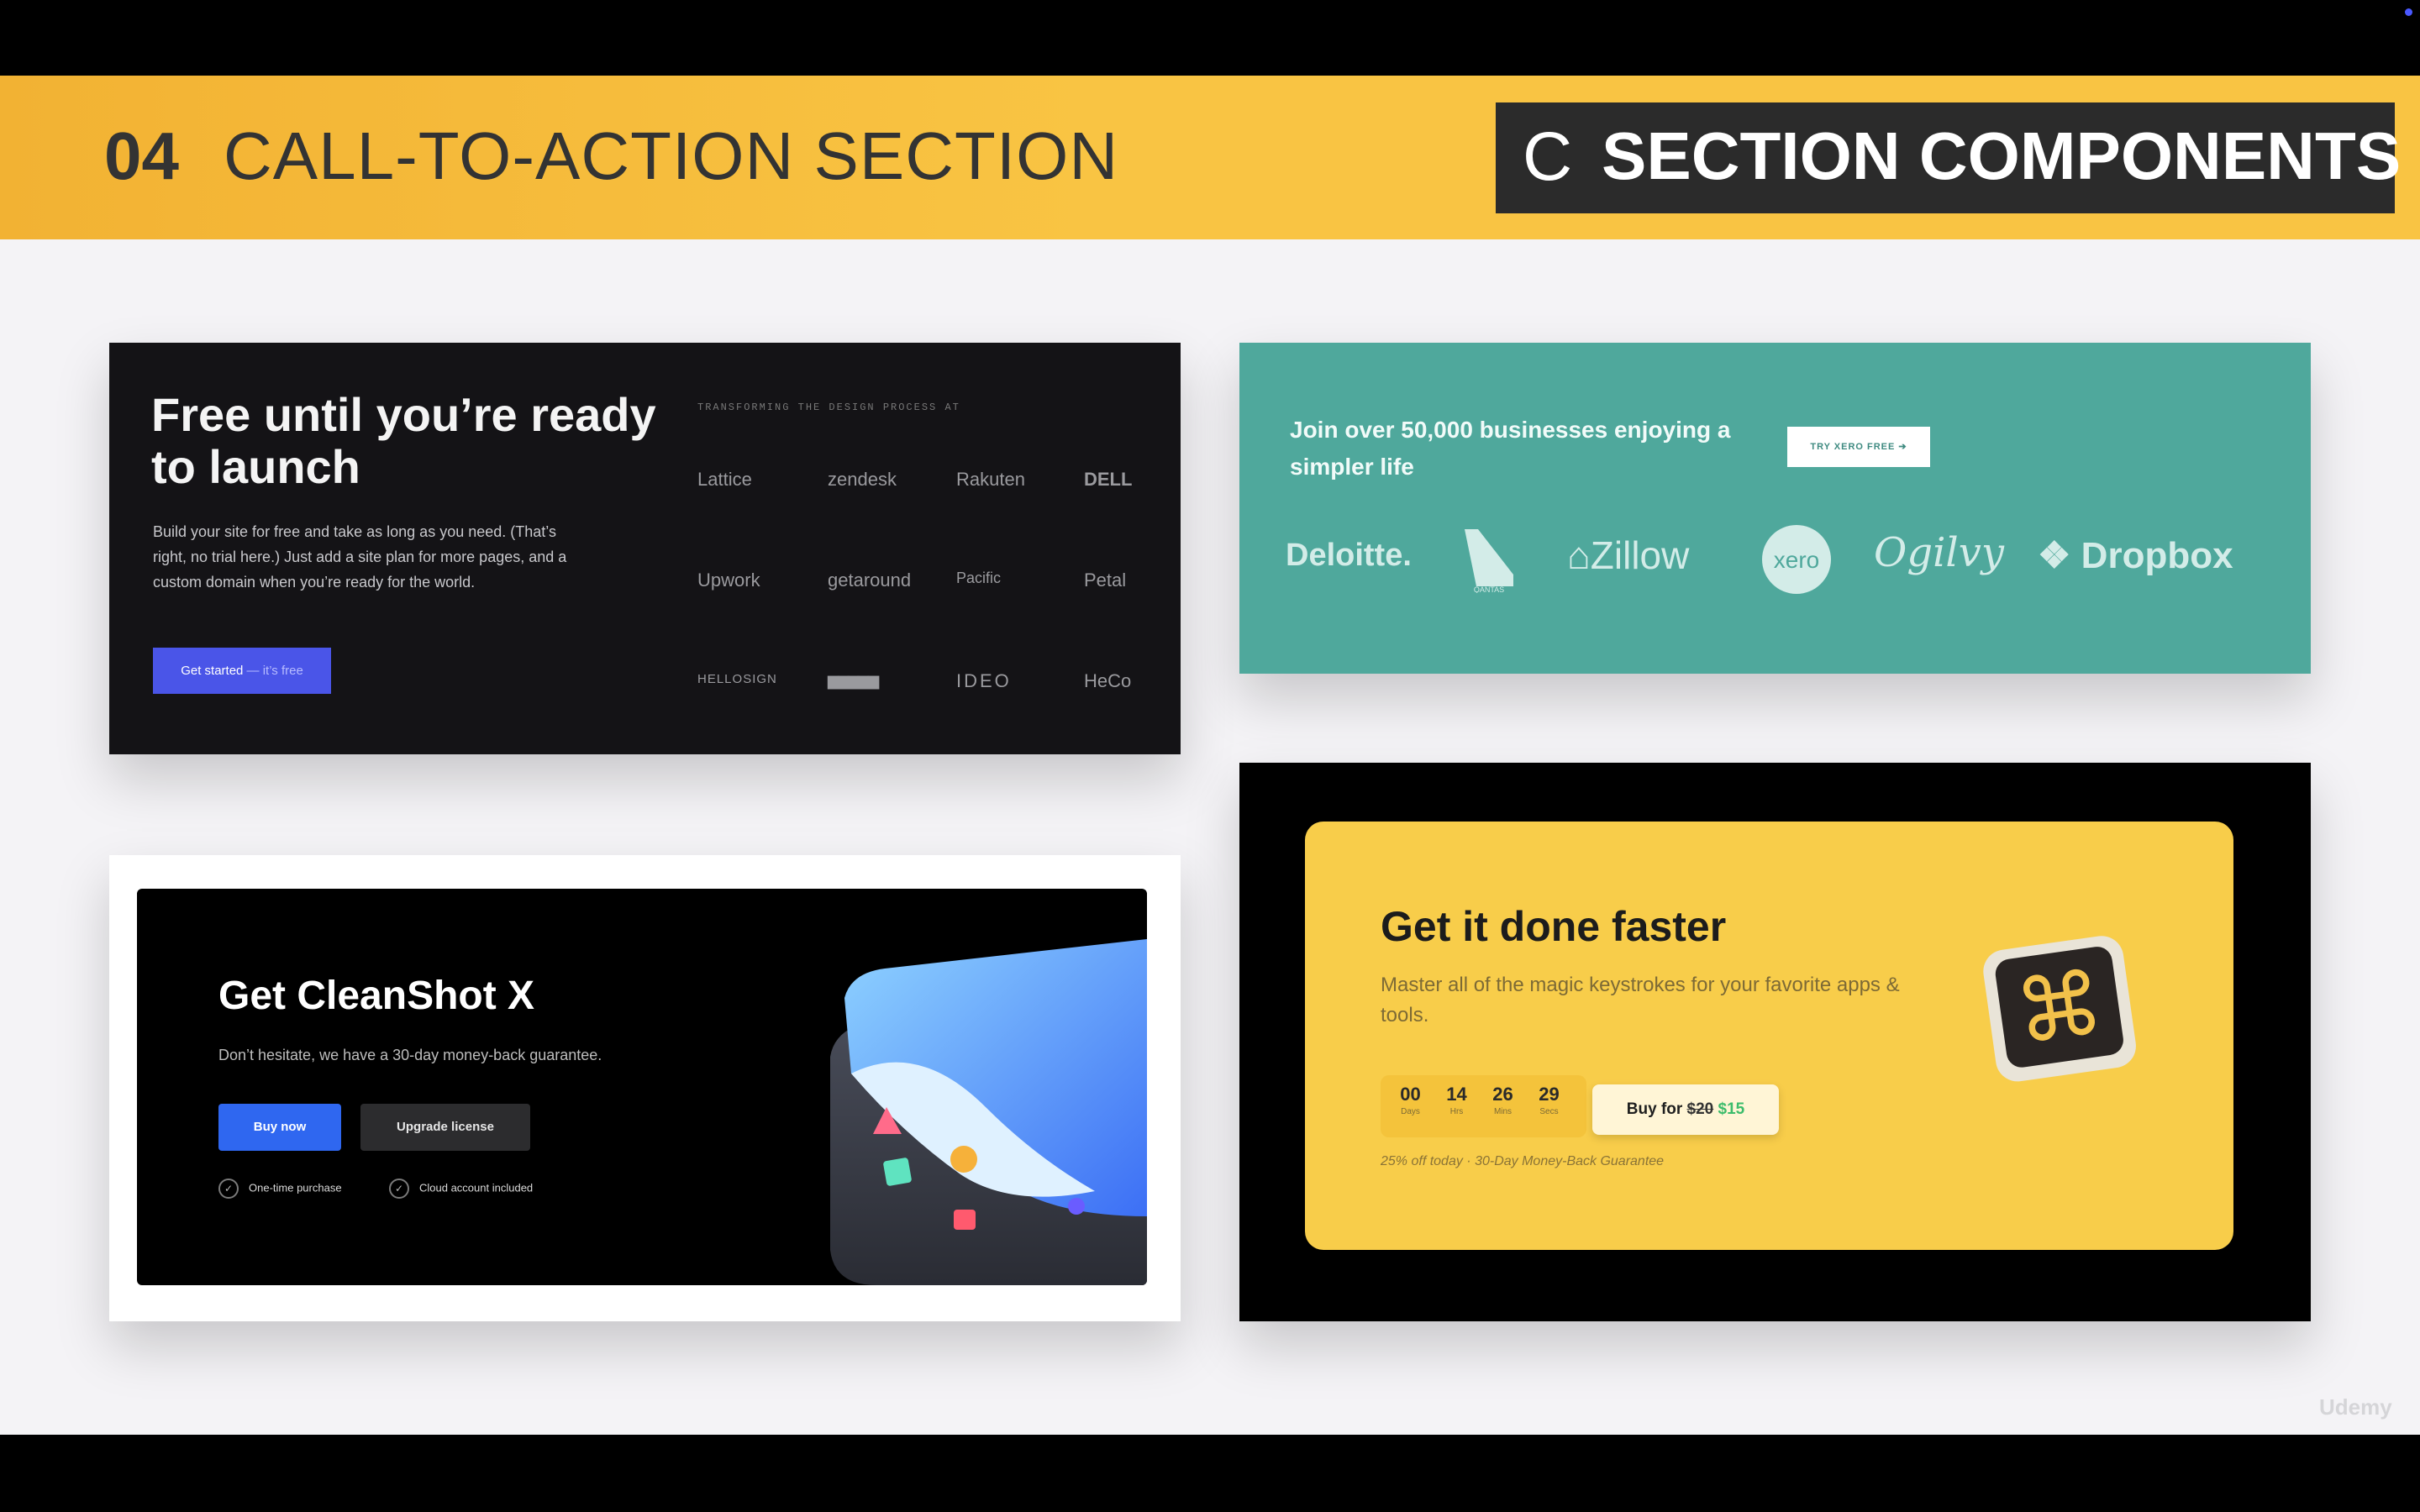 This screenshot has width=2420, height=1512. Describe the element at coordinates (2059, 555) in the screenshot. I see `dropbox-icon: ❖` at that location.